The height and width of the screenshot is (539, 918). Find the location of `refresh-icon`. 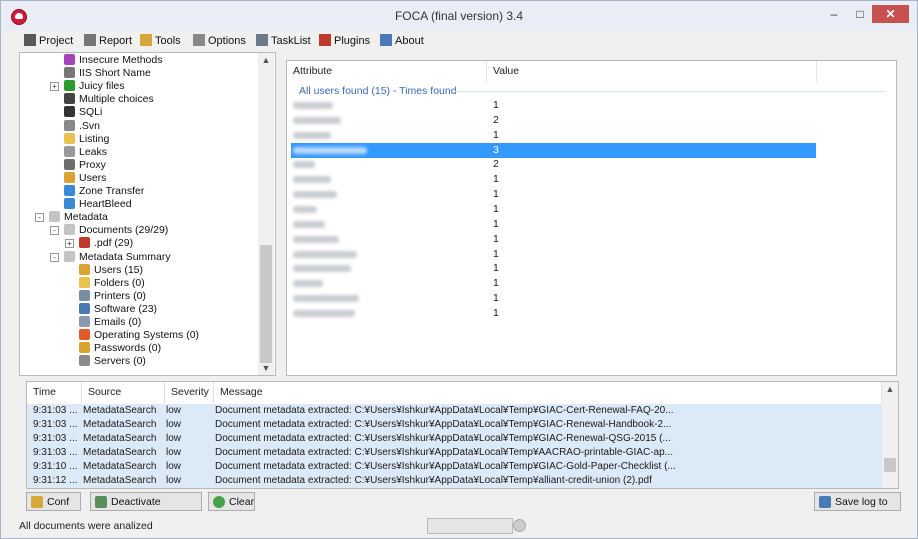

refresh-icon is located at coordinates (219, 502).